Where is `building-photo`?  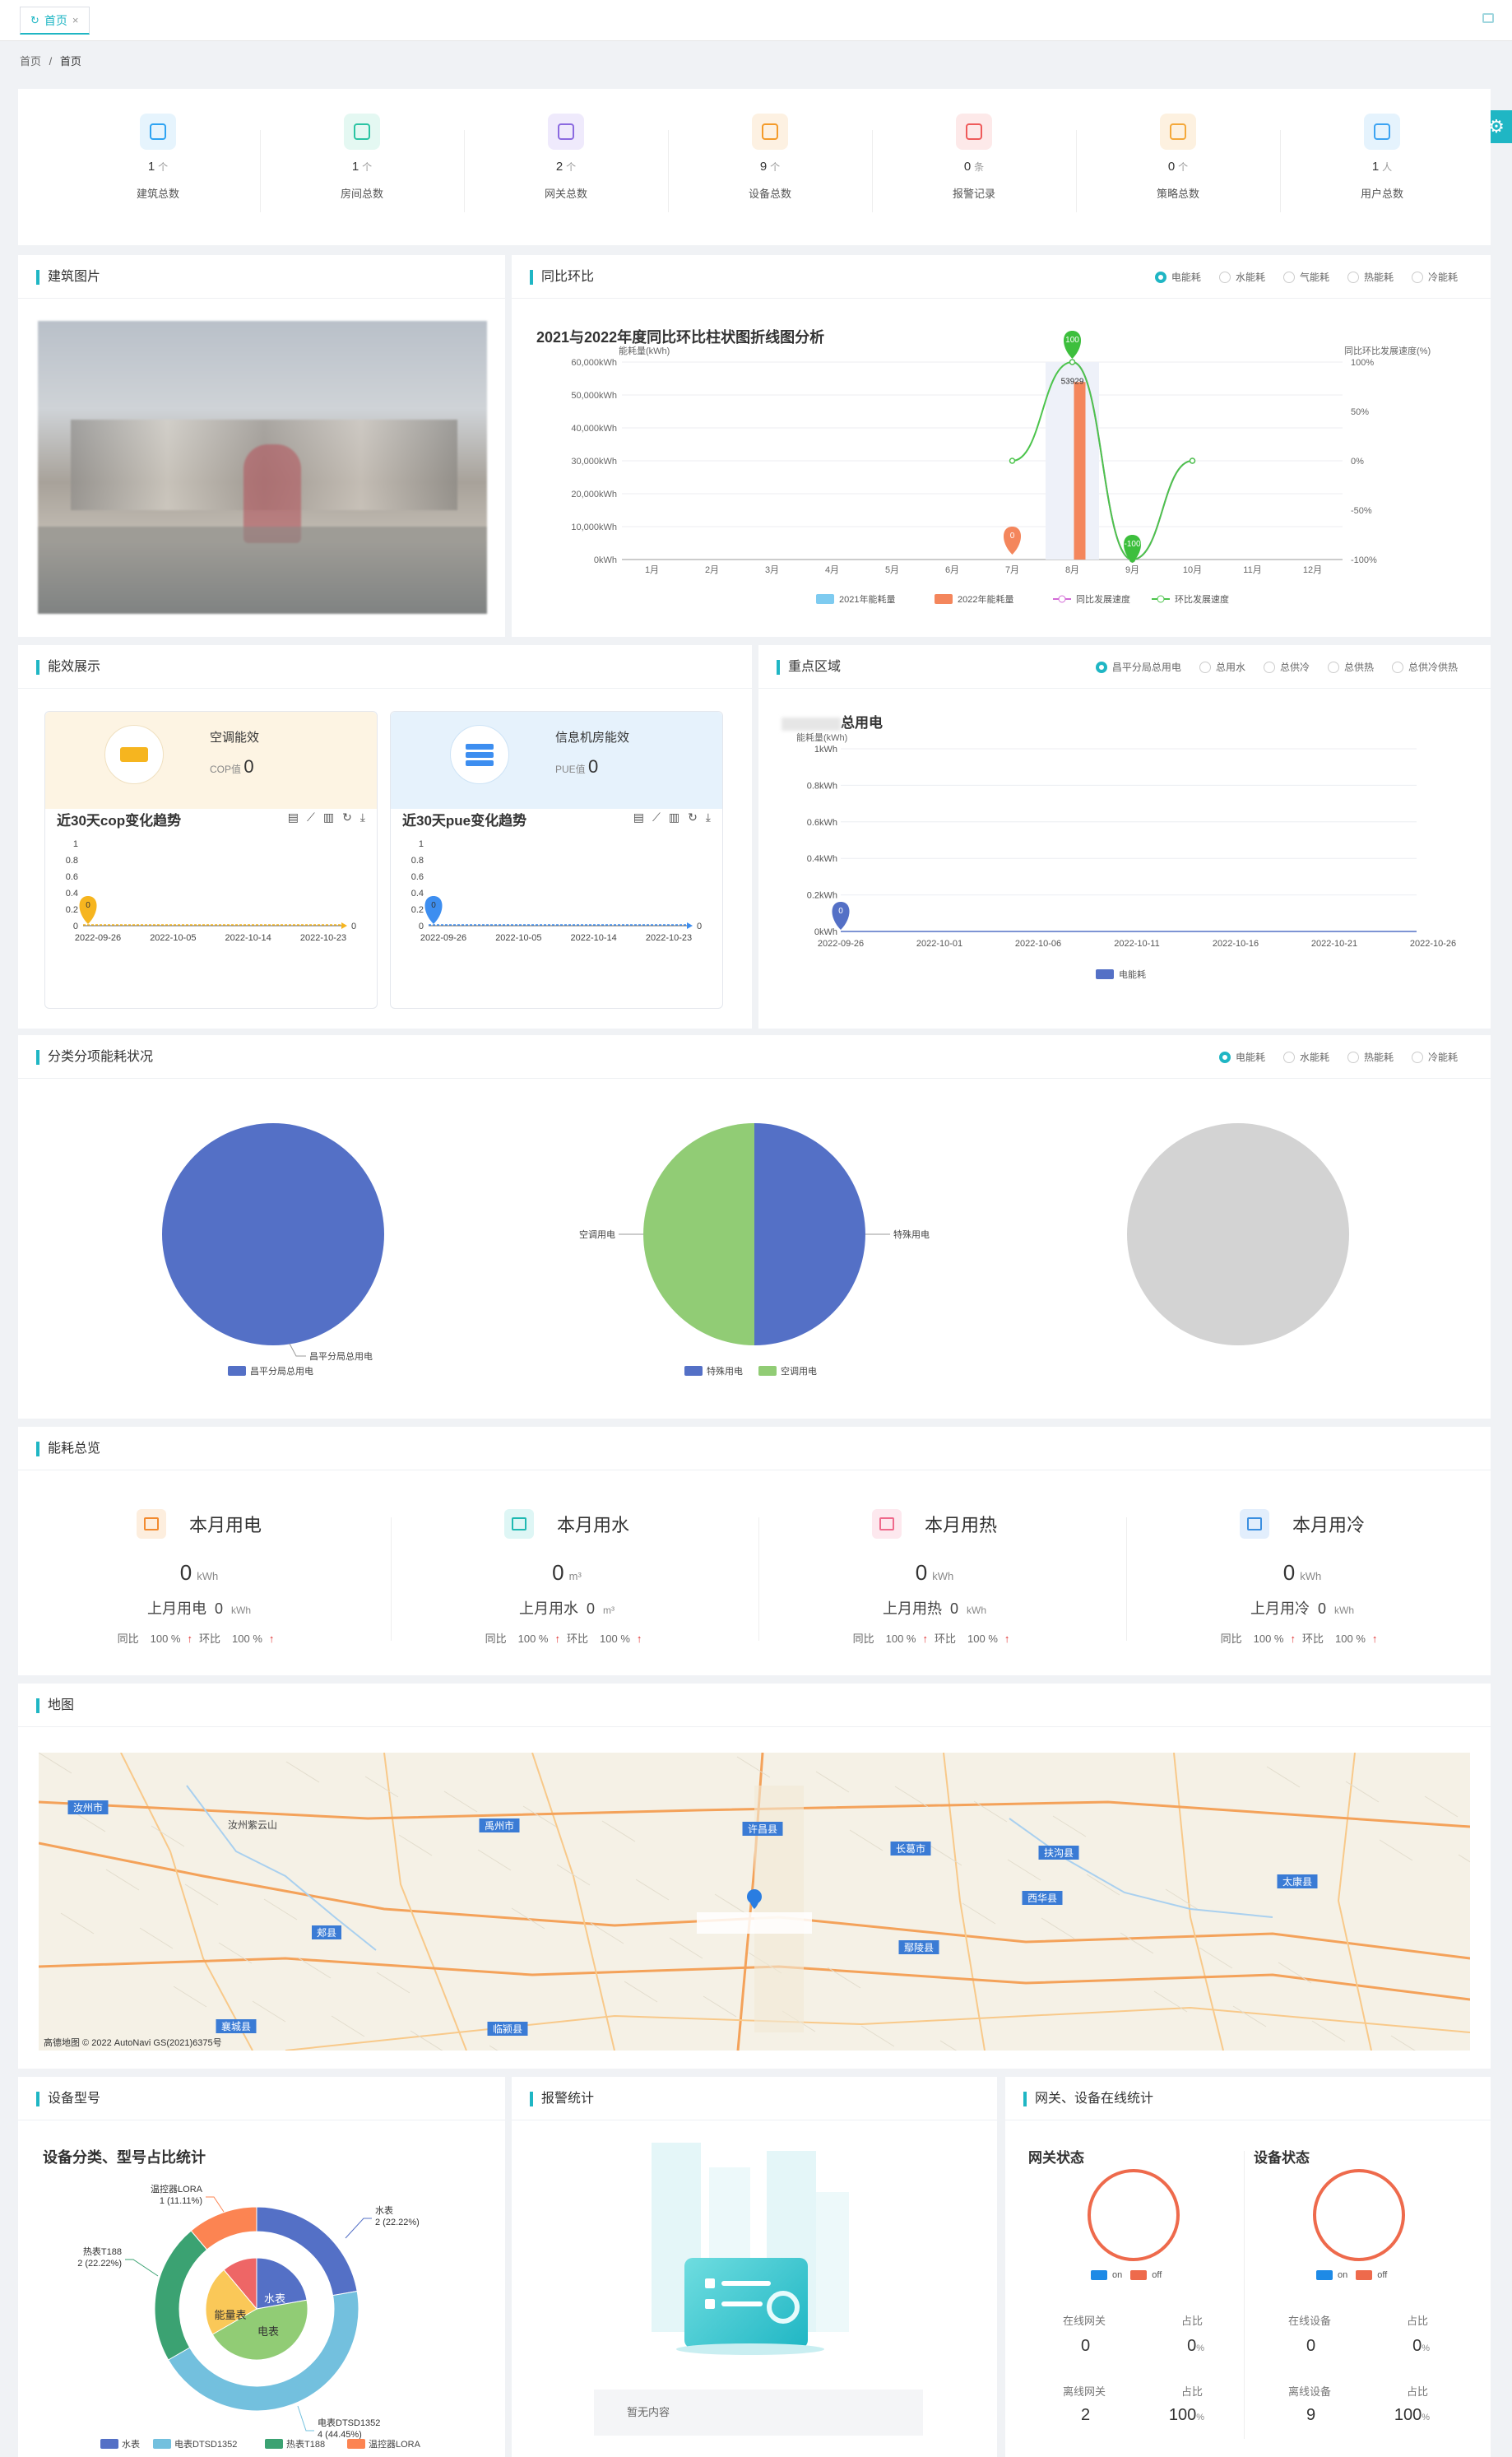 building-photo is located at coordinates (262, 468).